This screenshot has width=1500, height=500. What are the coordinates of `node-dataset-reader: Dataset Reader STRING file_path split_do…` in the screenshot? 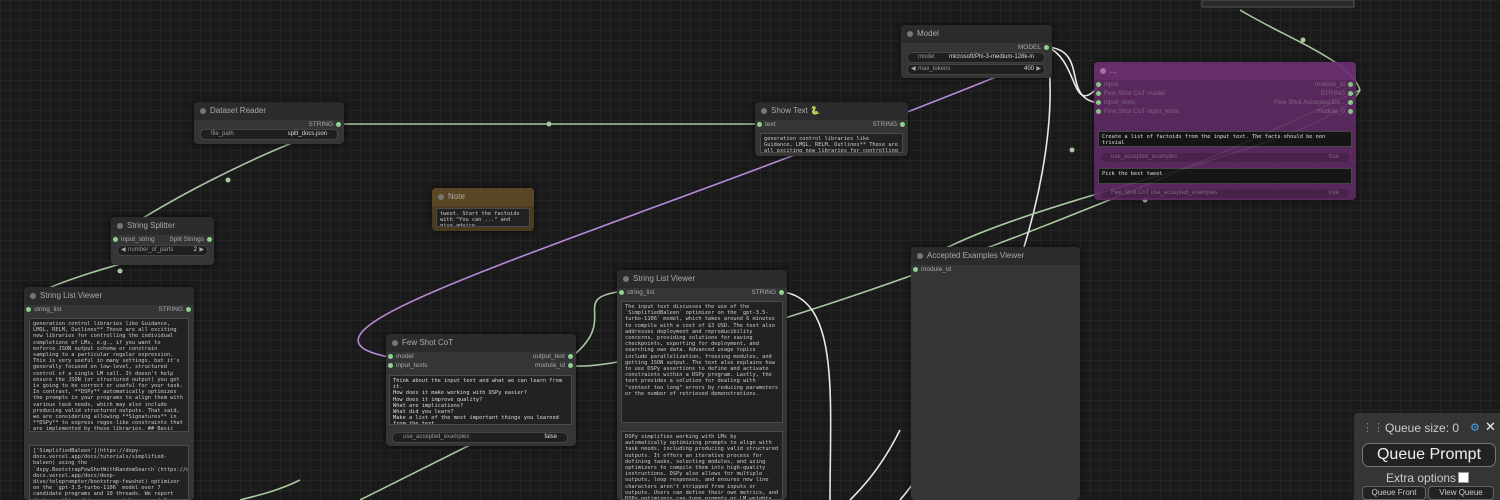 It's located at (269, 123).